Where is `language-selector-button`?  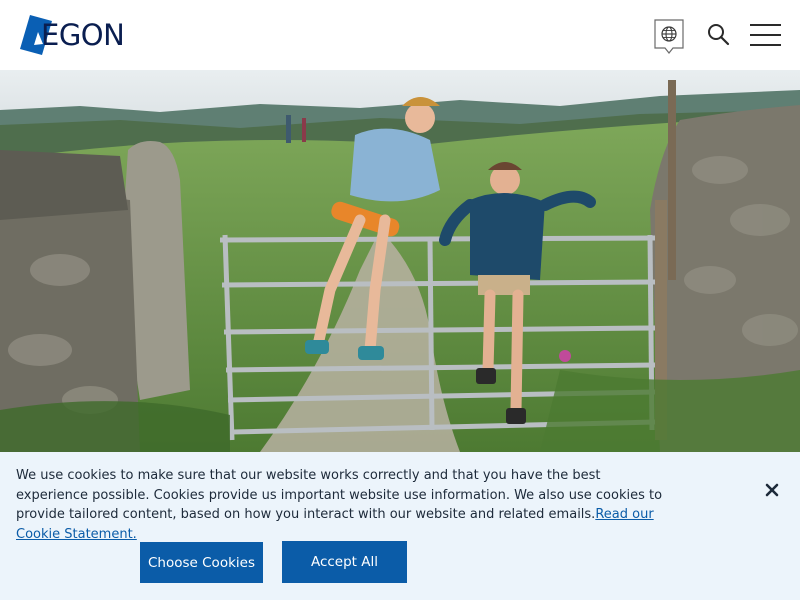 language-selector-button is located at coordinates (669, 37).